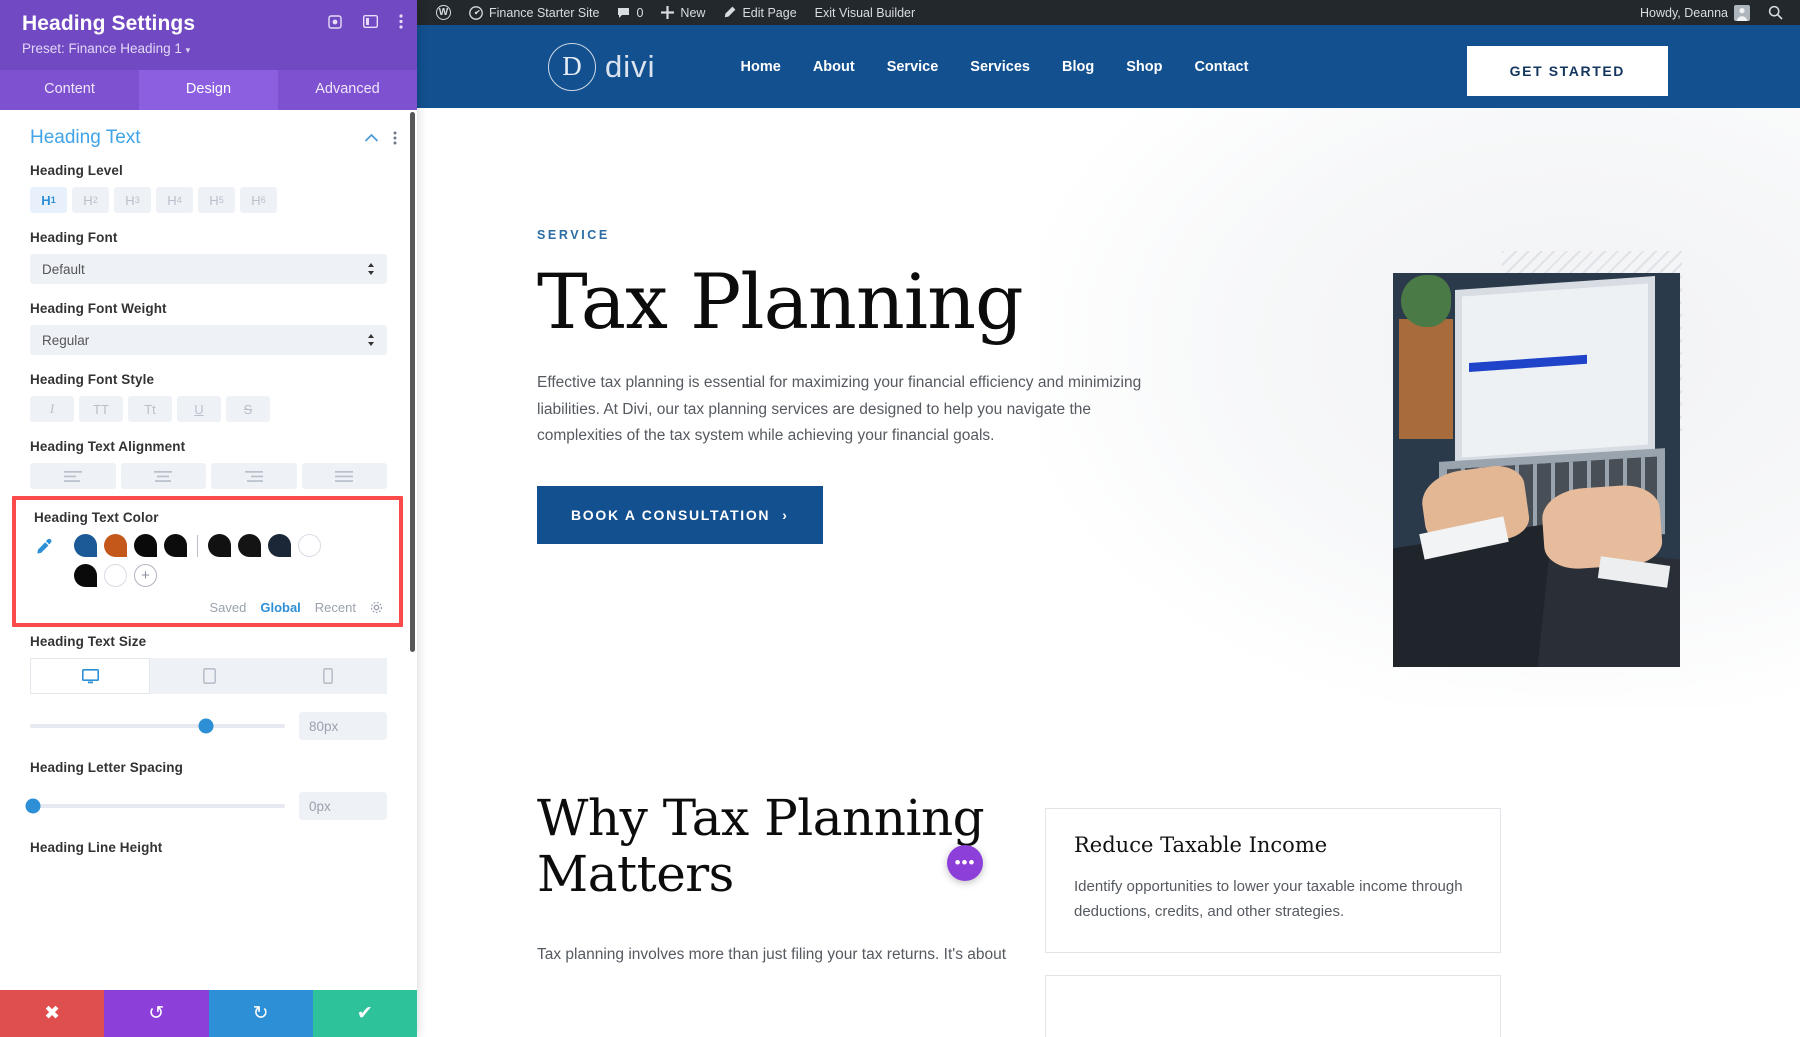 This screenshot has height=1037, width=1800. Describe the element at coordinates (443, 12) in the screenshot. I see `wordpress-logo-icon: W` at that location.